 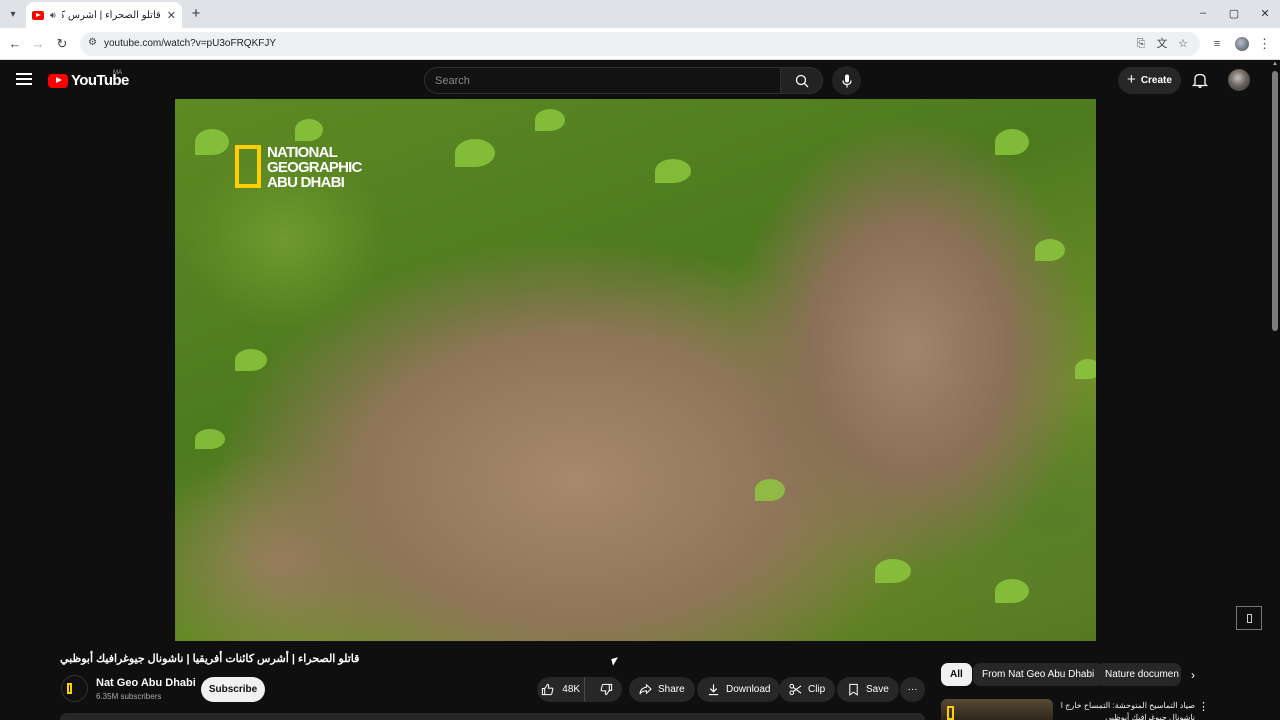 I want to click on create-label: Create, so click(x=1156, y=80).